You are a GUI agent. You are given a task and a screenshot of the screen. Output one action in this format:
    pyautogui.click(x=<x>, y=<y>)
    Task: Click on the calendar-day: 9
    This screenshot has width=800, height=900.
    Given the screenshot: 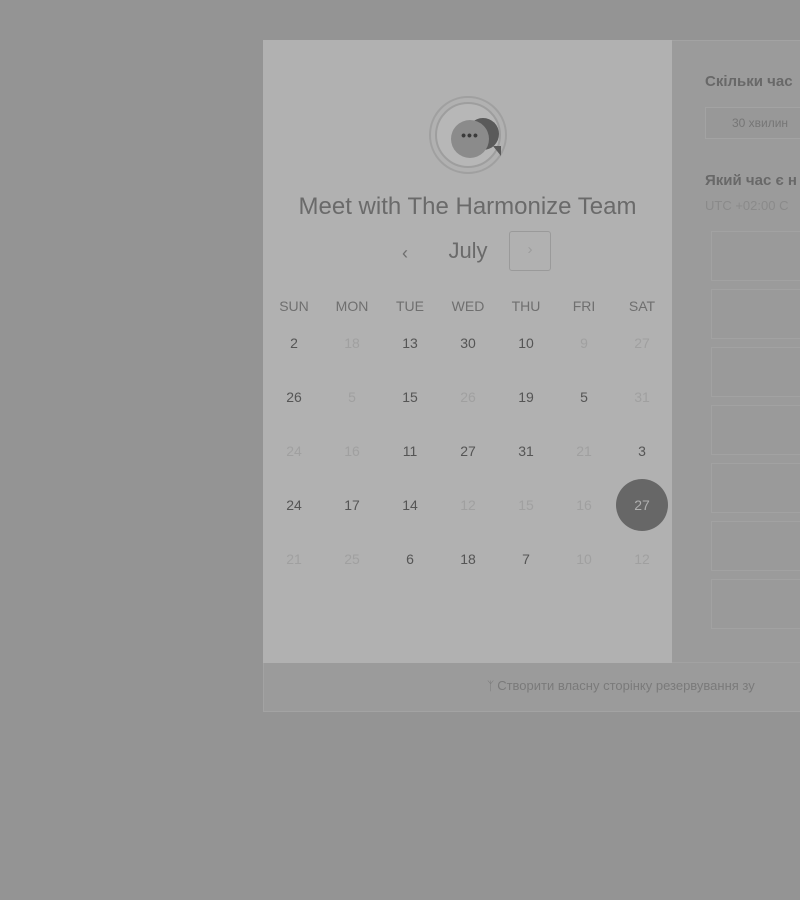 What is the action you would take?
    pyautogui.click(x=584, y=343)
    